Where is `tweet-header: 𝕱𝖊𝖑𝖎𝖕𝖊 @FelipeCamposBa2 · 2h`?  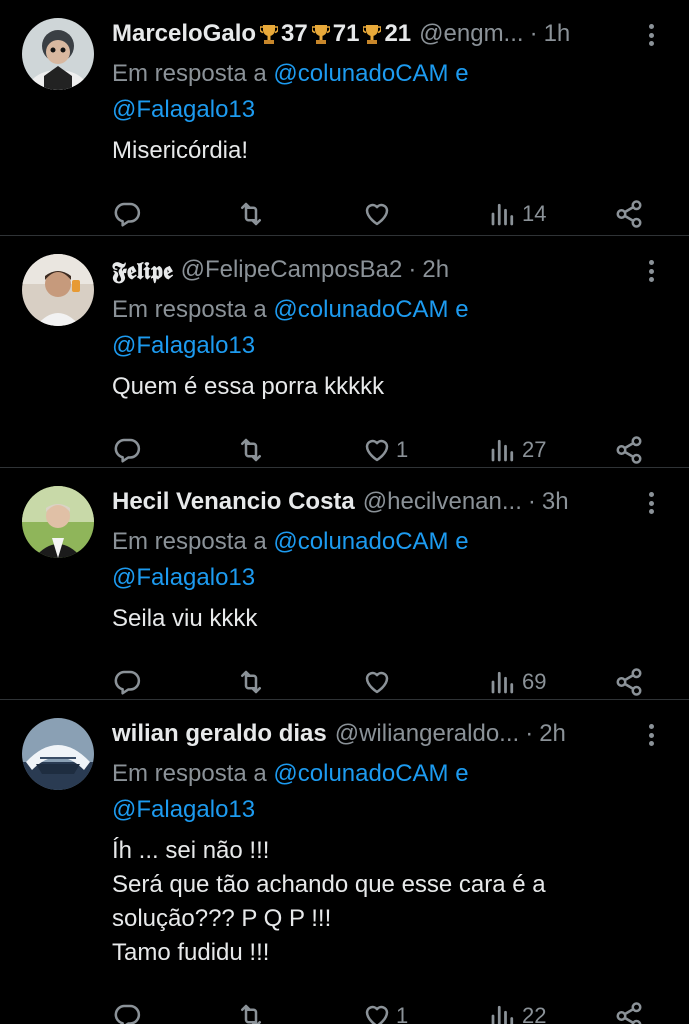
tweet-header: 𝕱𝖊𝖑𝖎𝖕𝖊 @FelipeCamposBa2 · 2h is located at coordinates (388, 270).